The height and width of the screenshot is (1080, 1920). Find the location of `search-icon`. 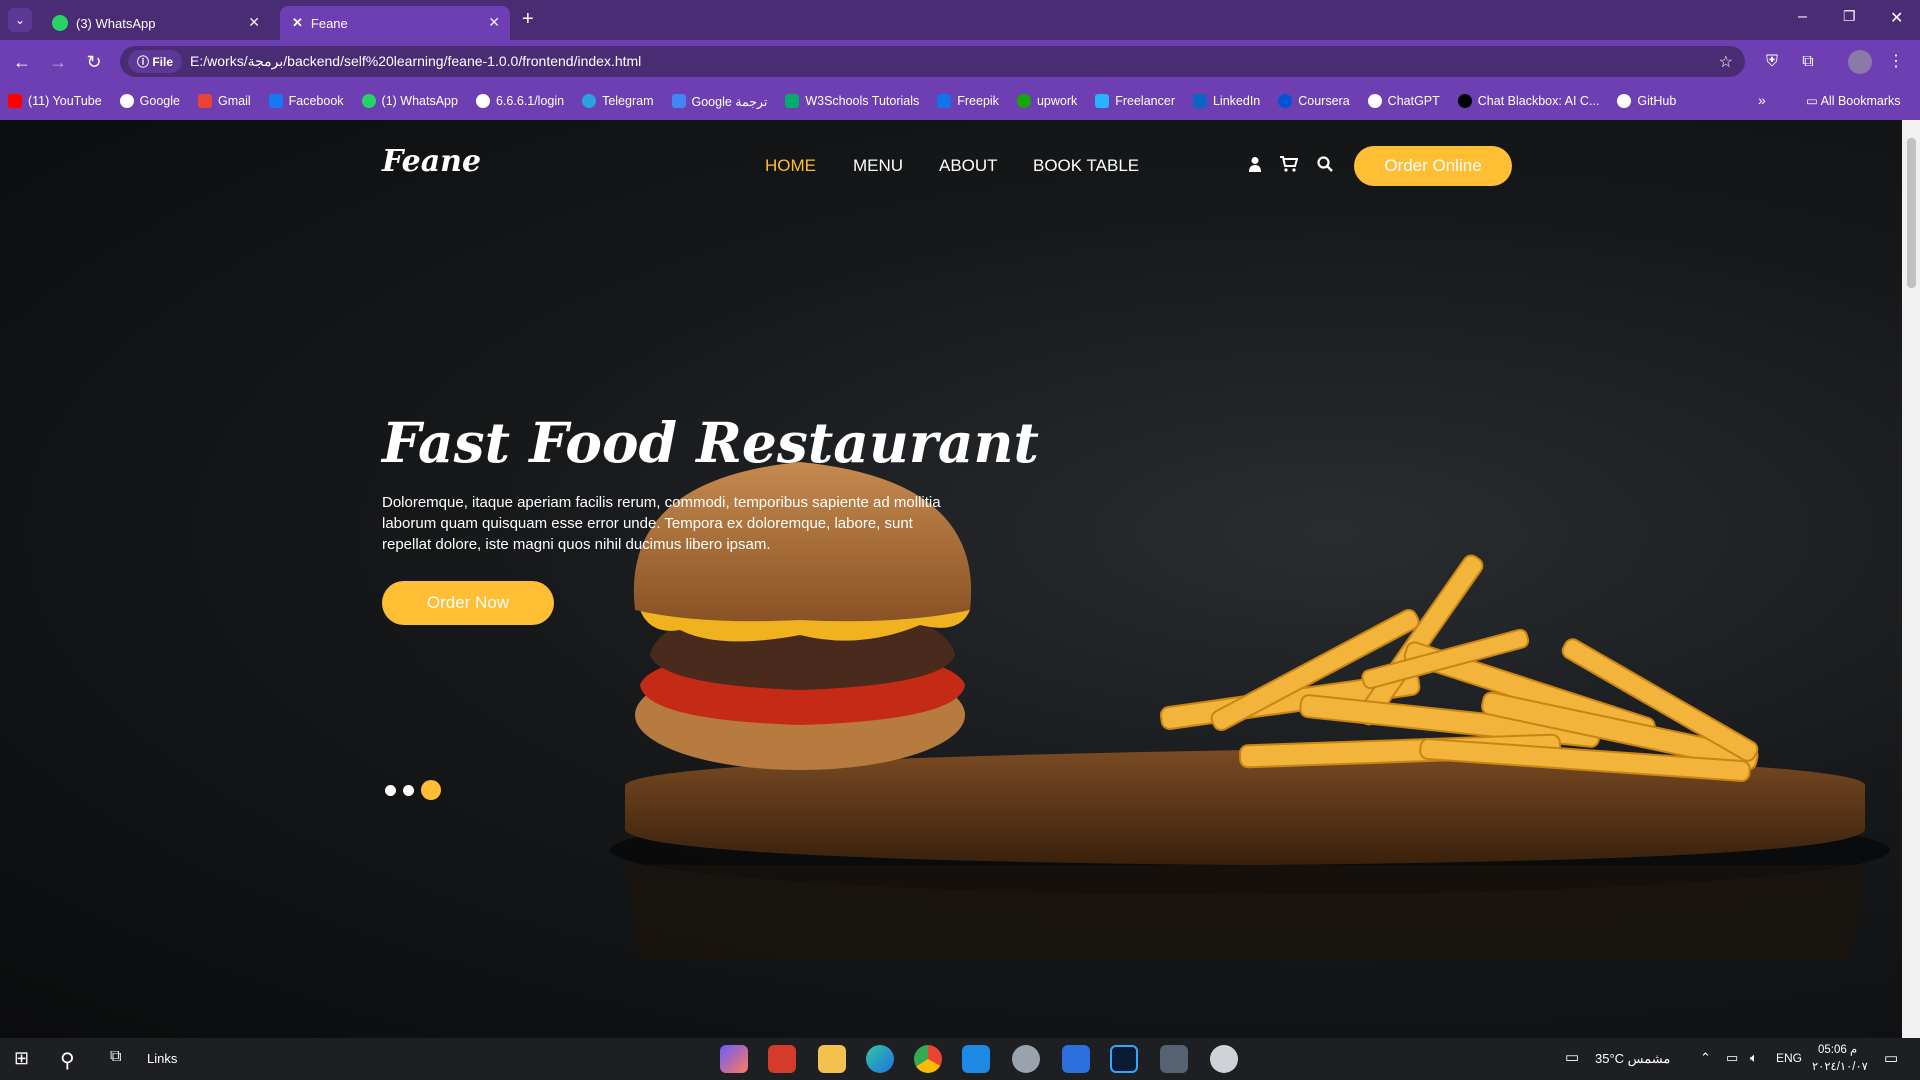

search-icon is located at coordinates (1325, 166).